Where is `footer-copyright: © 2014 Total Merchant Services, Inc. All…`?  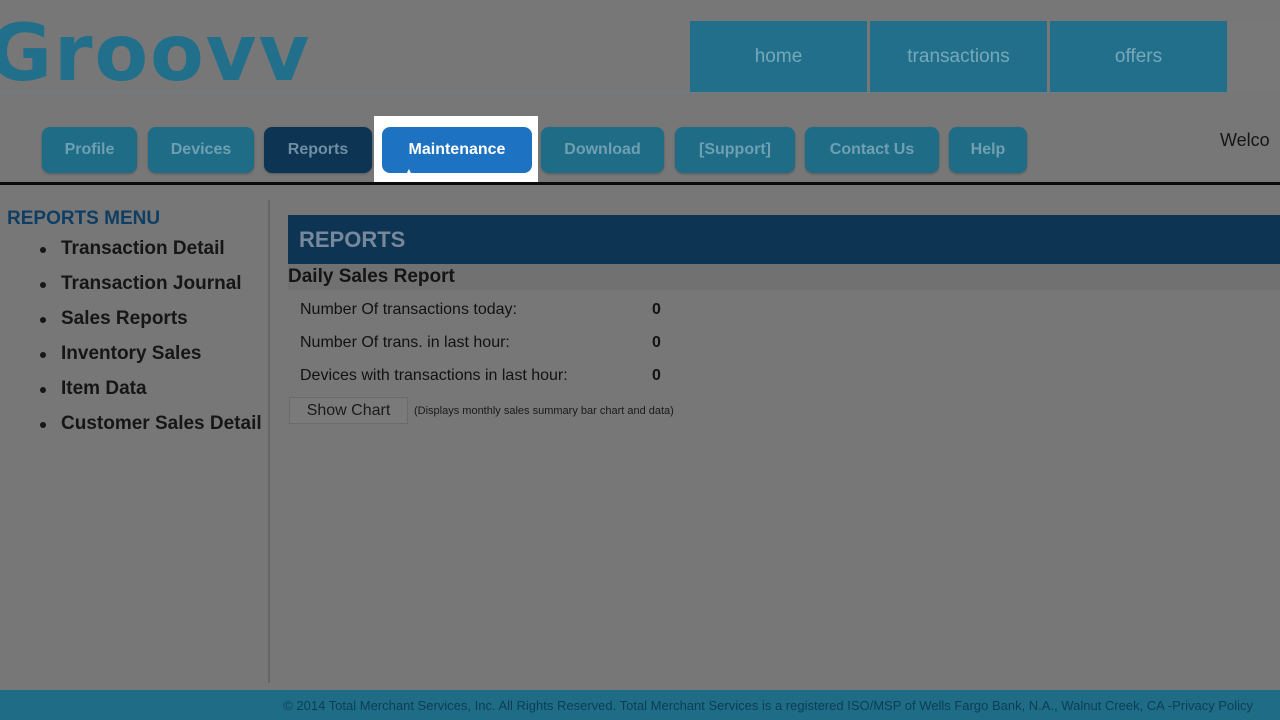 footer-copyright: © 2014 Total Merchant Services, Inc. All… is located at coordinates (728, 705).